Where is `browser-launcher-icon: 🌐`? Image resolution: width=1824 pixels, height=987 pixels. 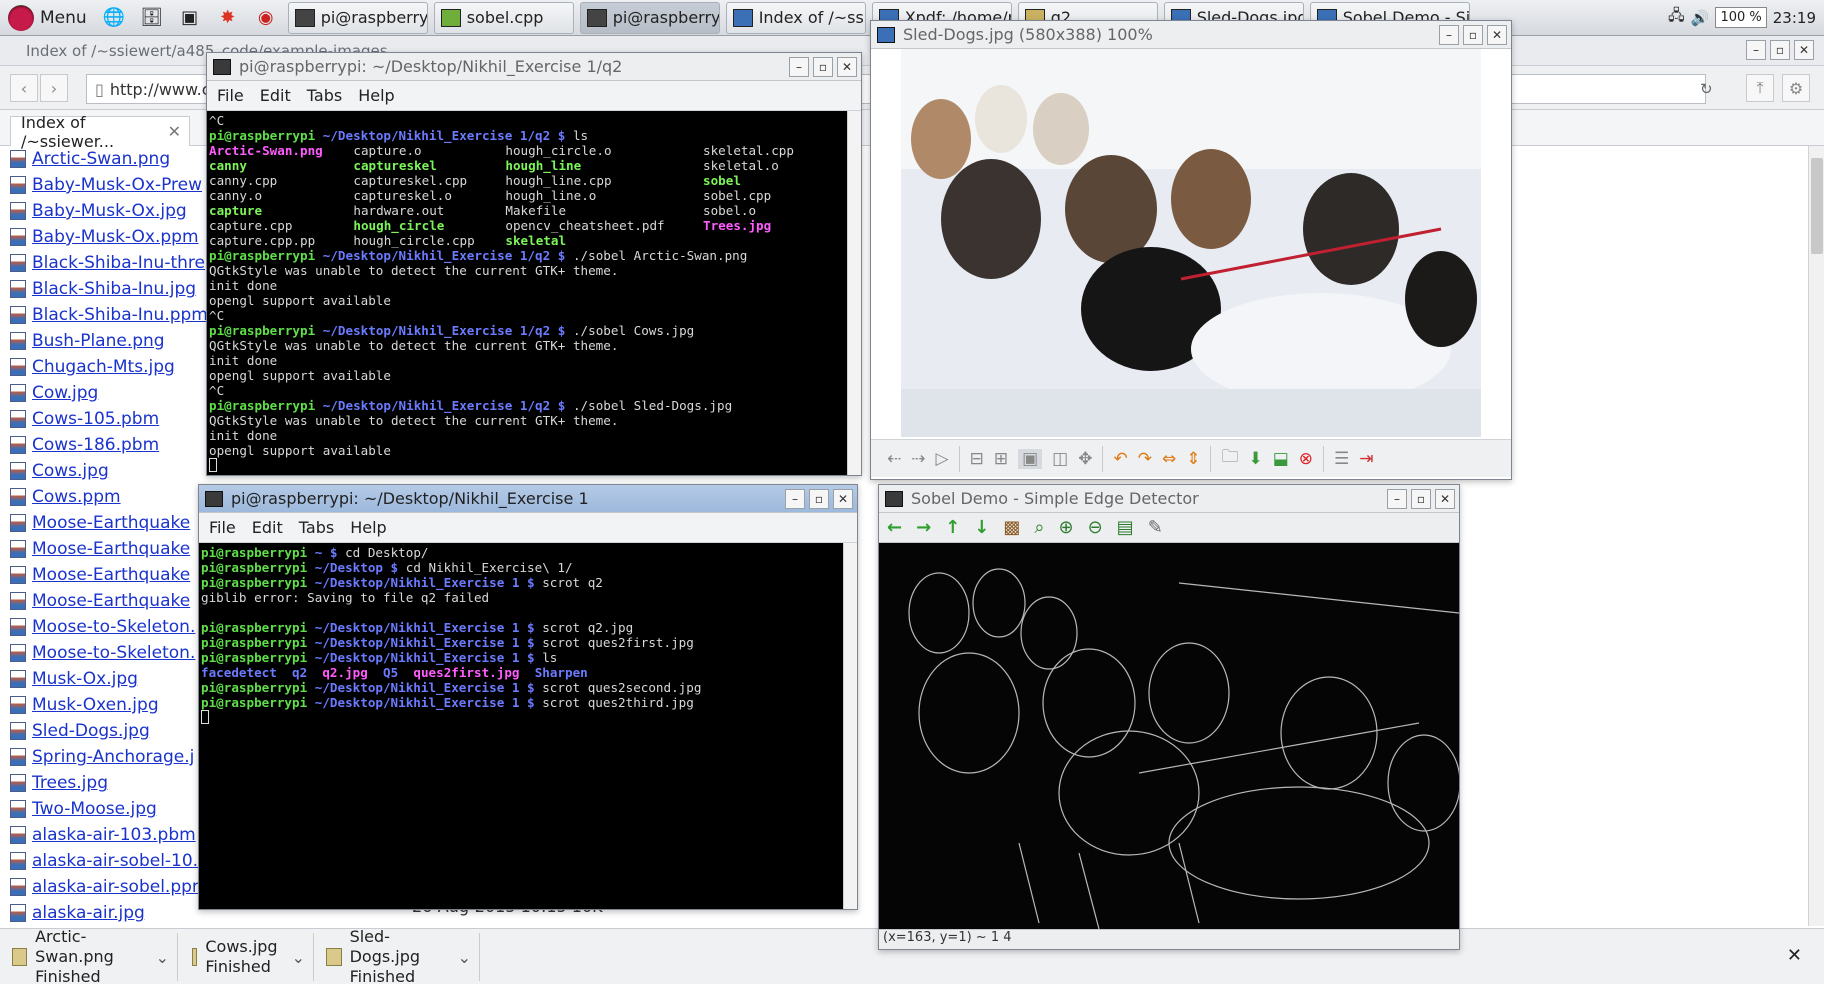
browser-launcher-icon: 🌐 is located at coordinates (114, 18).